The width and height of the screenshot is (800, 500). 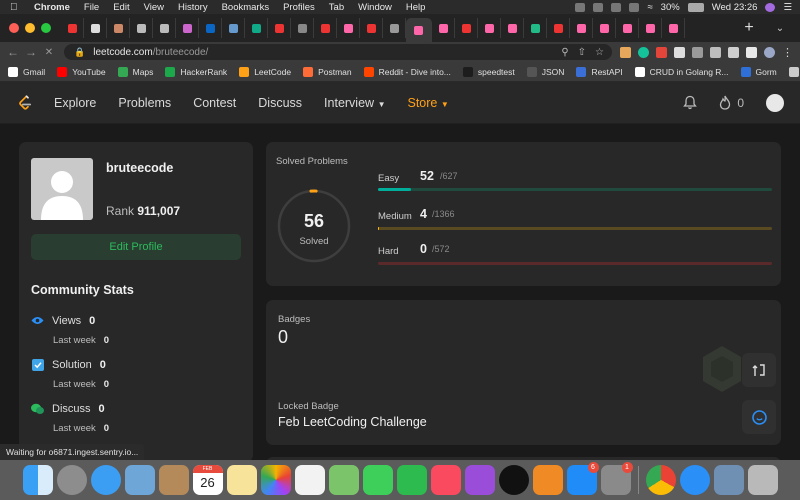 I want to click on facetime-icon, so click(x=411, y=480).